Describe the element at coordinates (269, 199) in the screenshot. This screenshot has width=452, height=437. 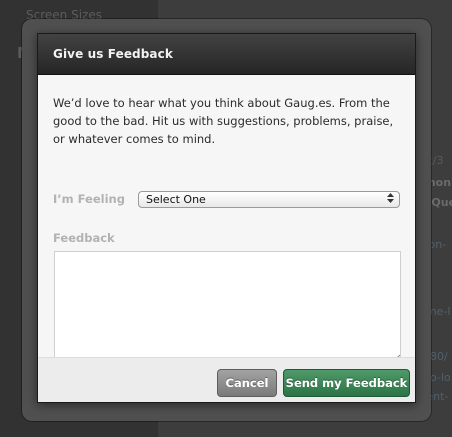
I see `feeling-select: Select One` at that location.